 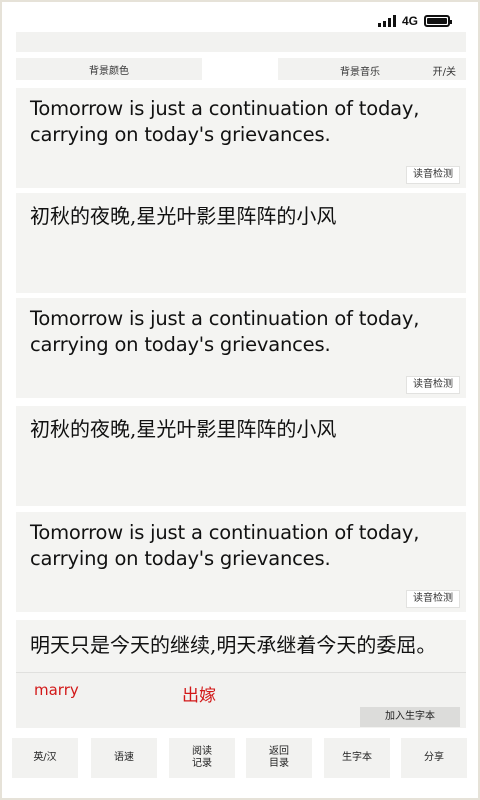 I want to click on battery-icon, so click(x=438, y=21).